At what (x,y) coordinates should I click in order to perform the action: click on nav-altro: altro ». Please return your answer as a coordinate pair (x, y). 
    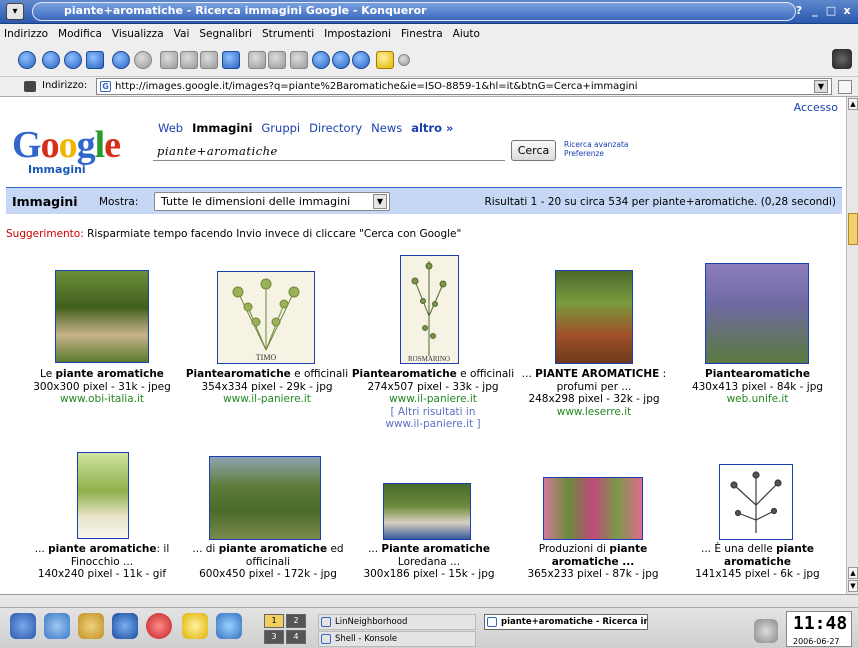
    Looking at the image, I should click on (432, 128).